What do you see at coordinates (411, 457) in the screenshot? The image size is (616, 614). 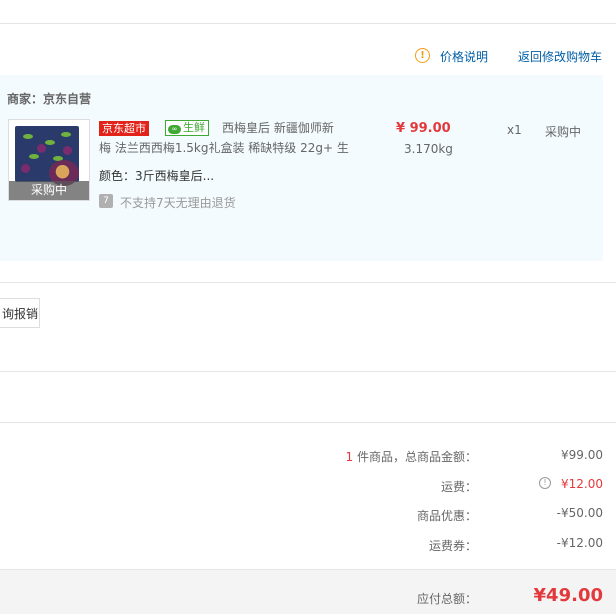 I see `goods-total-label: 1 件商品，总商品金额：` at bounding box center [411, 457].